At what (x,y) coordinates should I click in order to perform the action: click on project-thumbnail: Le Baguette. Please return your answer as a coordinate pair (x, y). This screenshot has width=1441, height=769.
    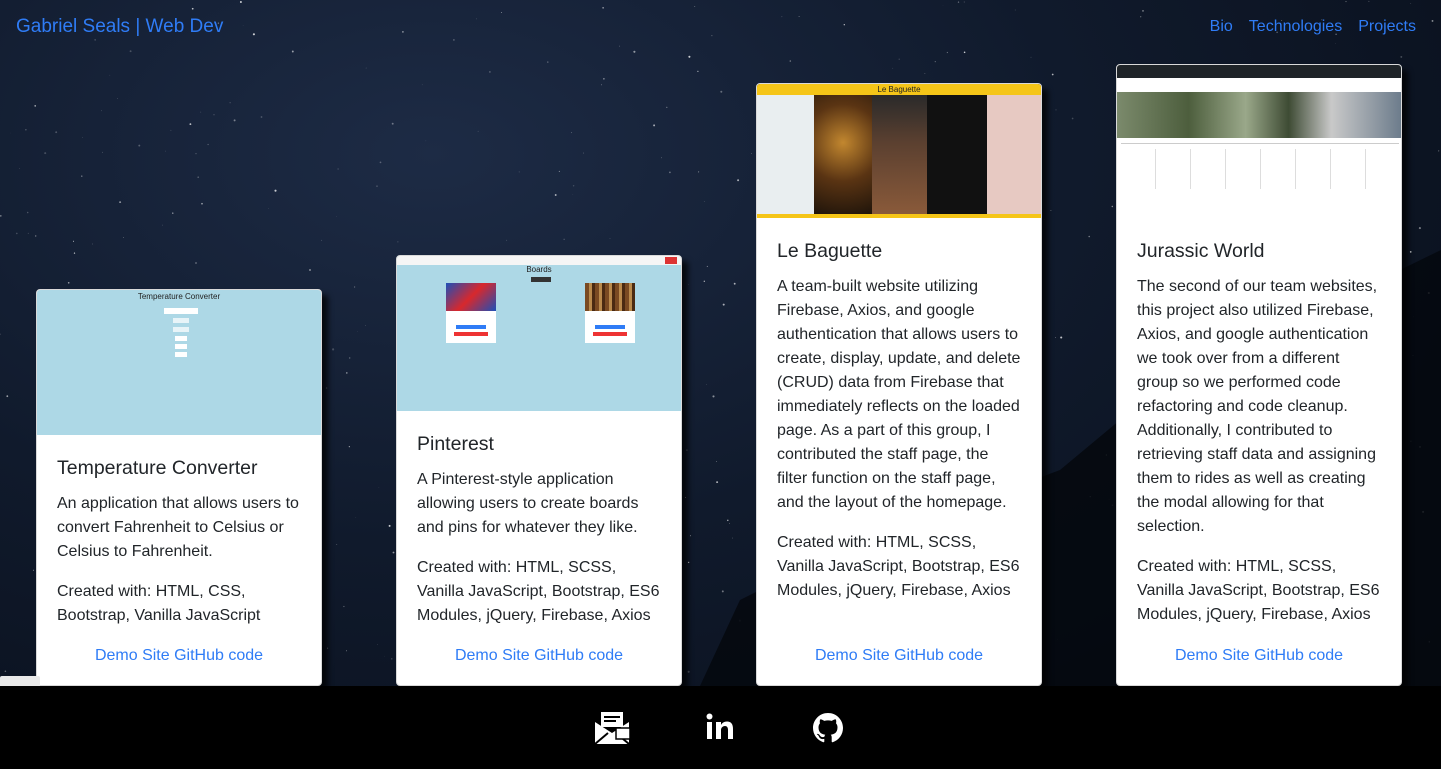
    Looking at the image, I should click on (899, 151).